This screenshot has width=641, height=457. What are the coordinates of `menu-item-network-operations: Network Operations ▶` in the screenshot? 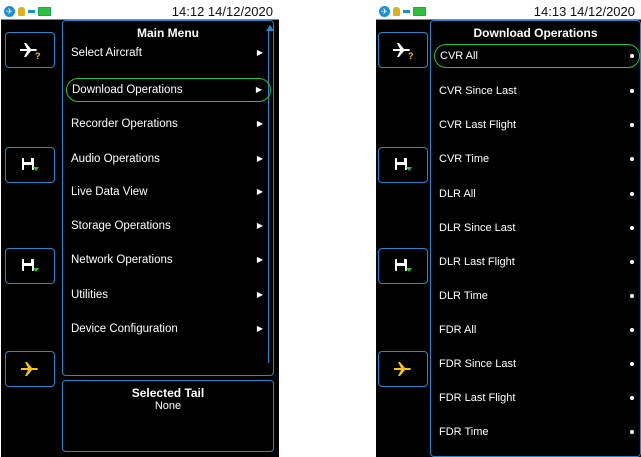 It's located at (168, 260).